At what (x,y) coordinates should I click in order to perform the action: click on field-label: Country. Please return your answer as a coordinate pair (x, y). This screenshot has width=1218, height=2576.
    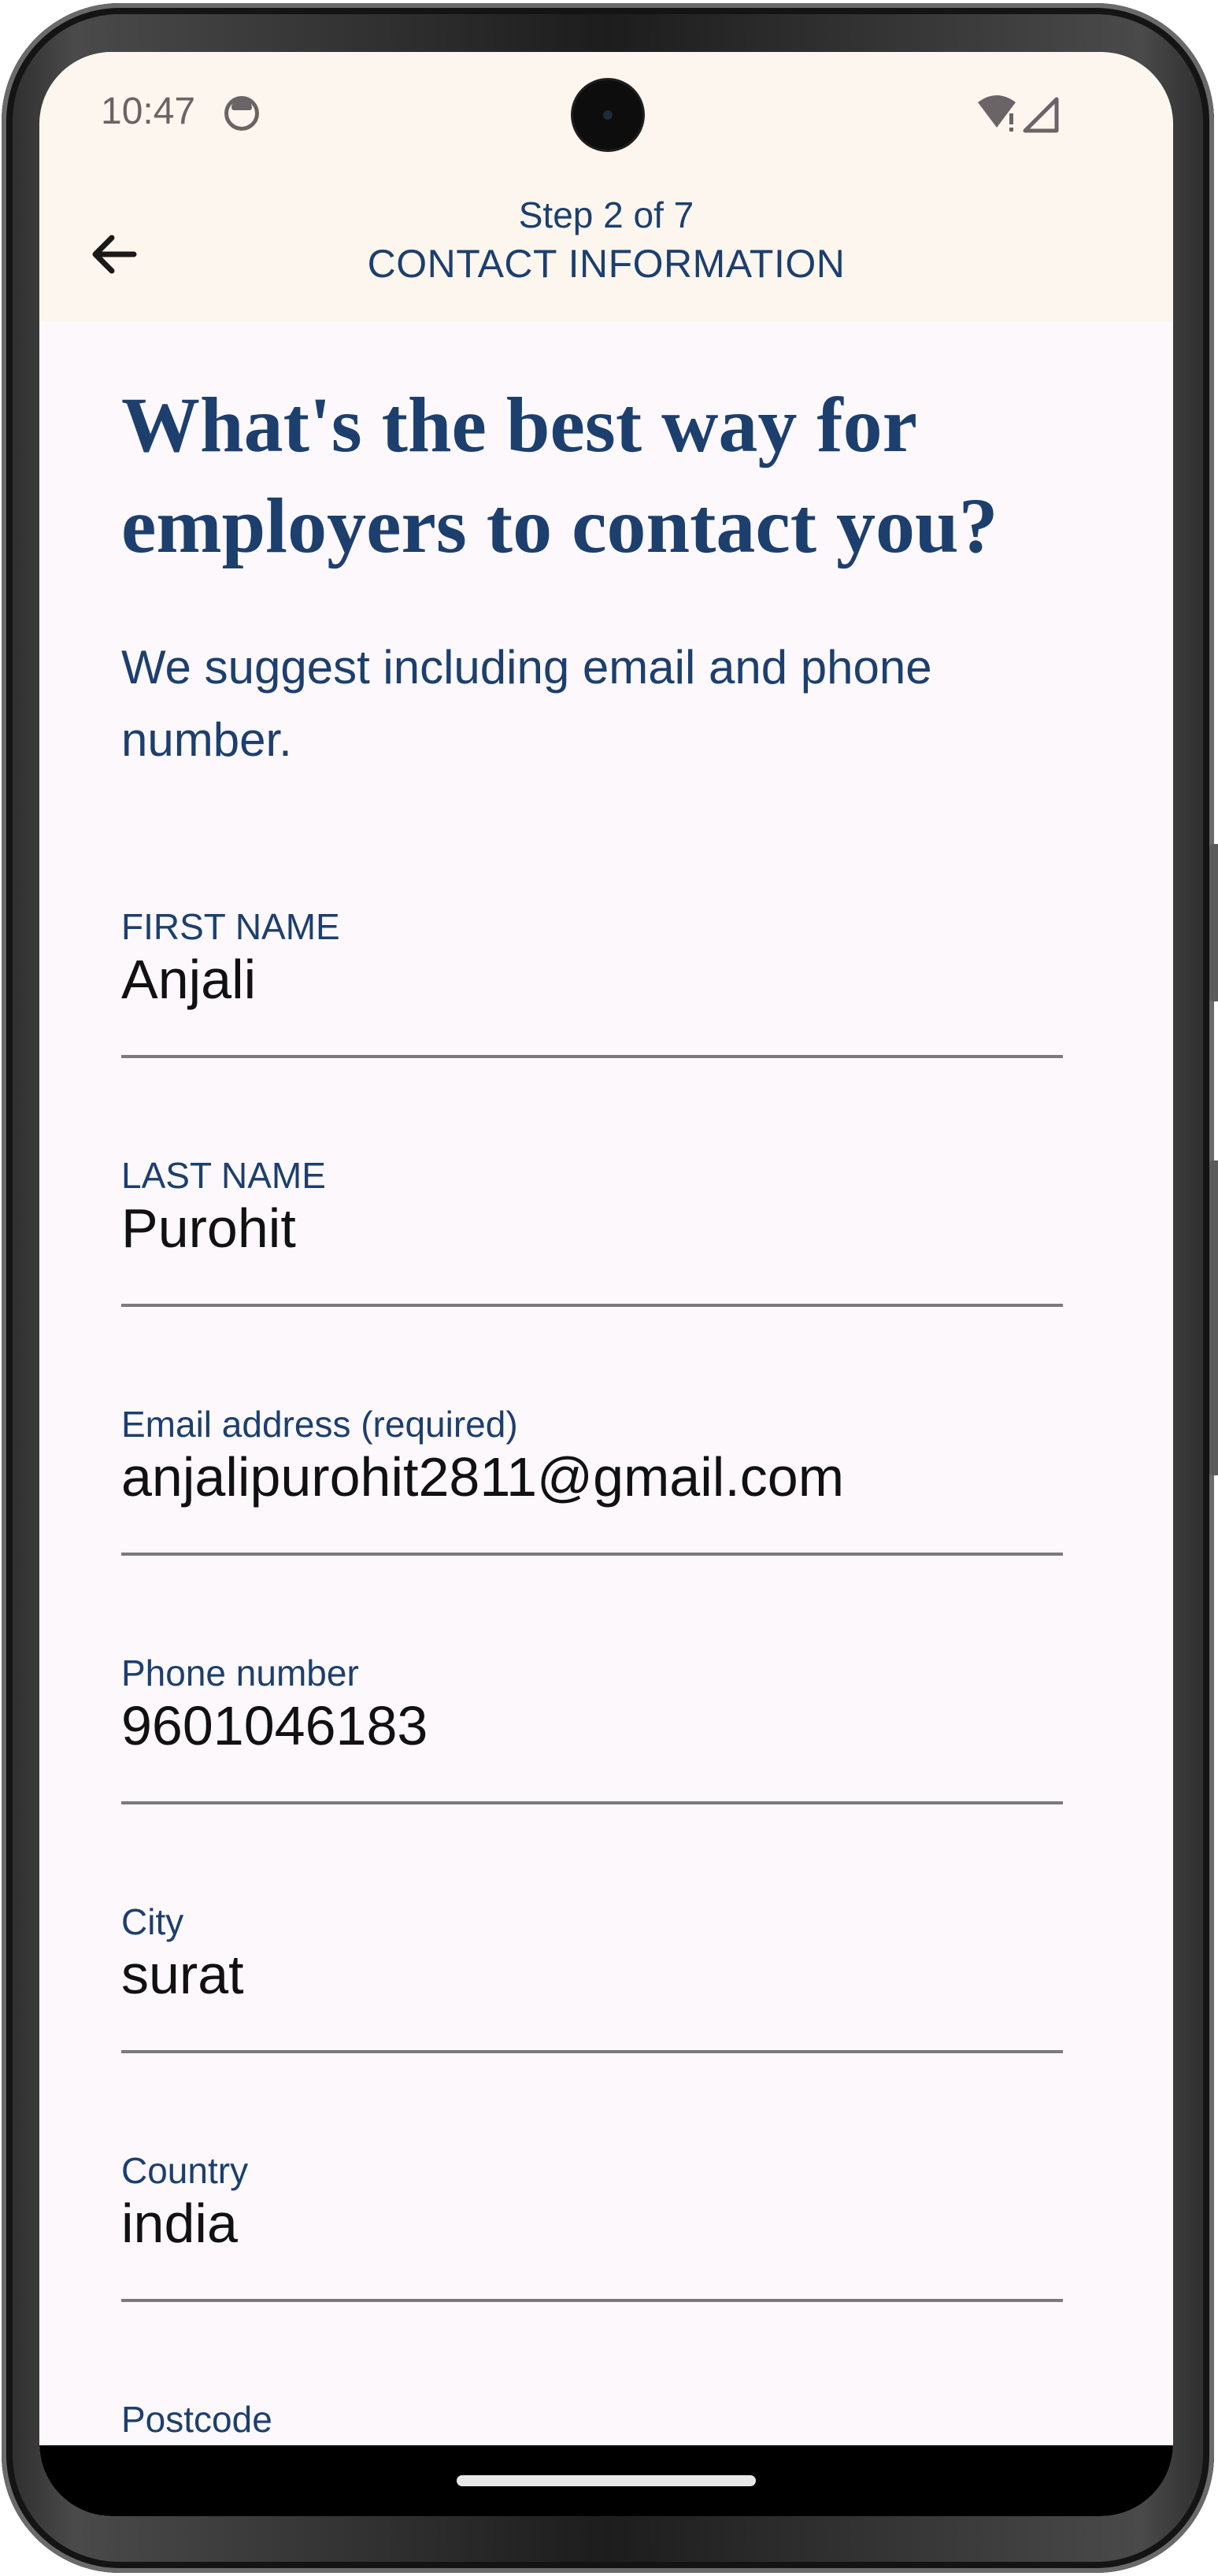
    Looking at the image, I should click on (185, 2170).